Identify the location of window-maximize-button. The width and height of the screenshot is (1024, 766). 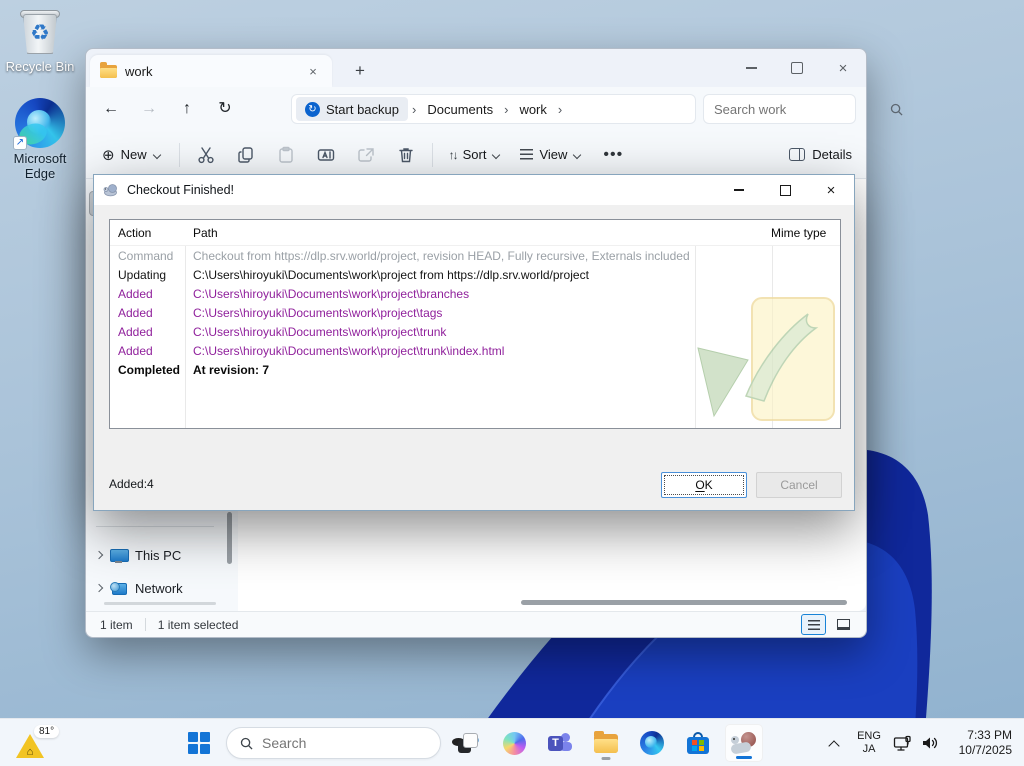
(797, 68).